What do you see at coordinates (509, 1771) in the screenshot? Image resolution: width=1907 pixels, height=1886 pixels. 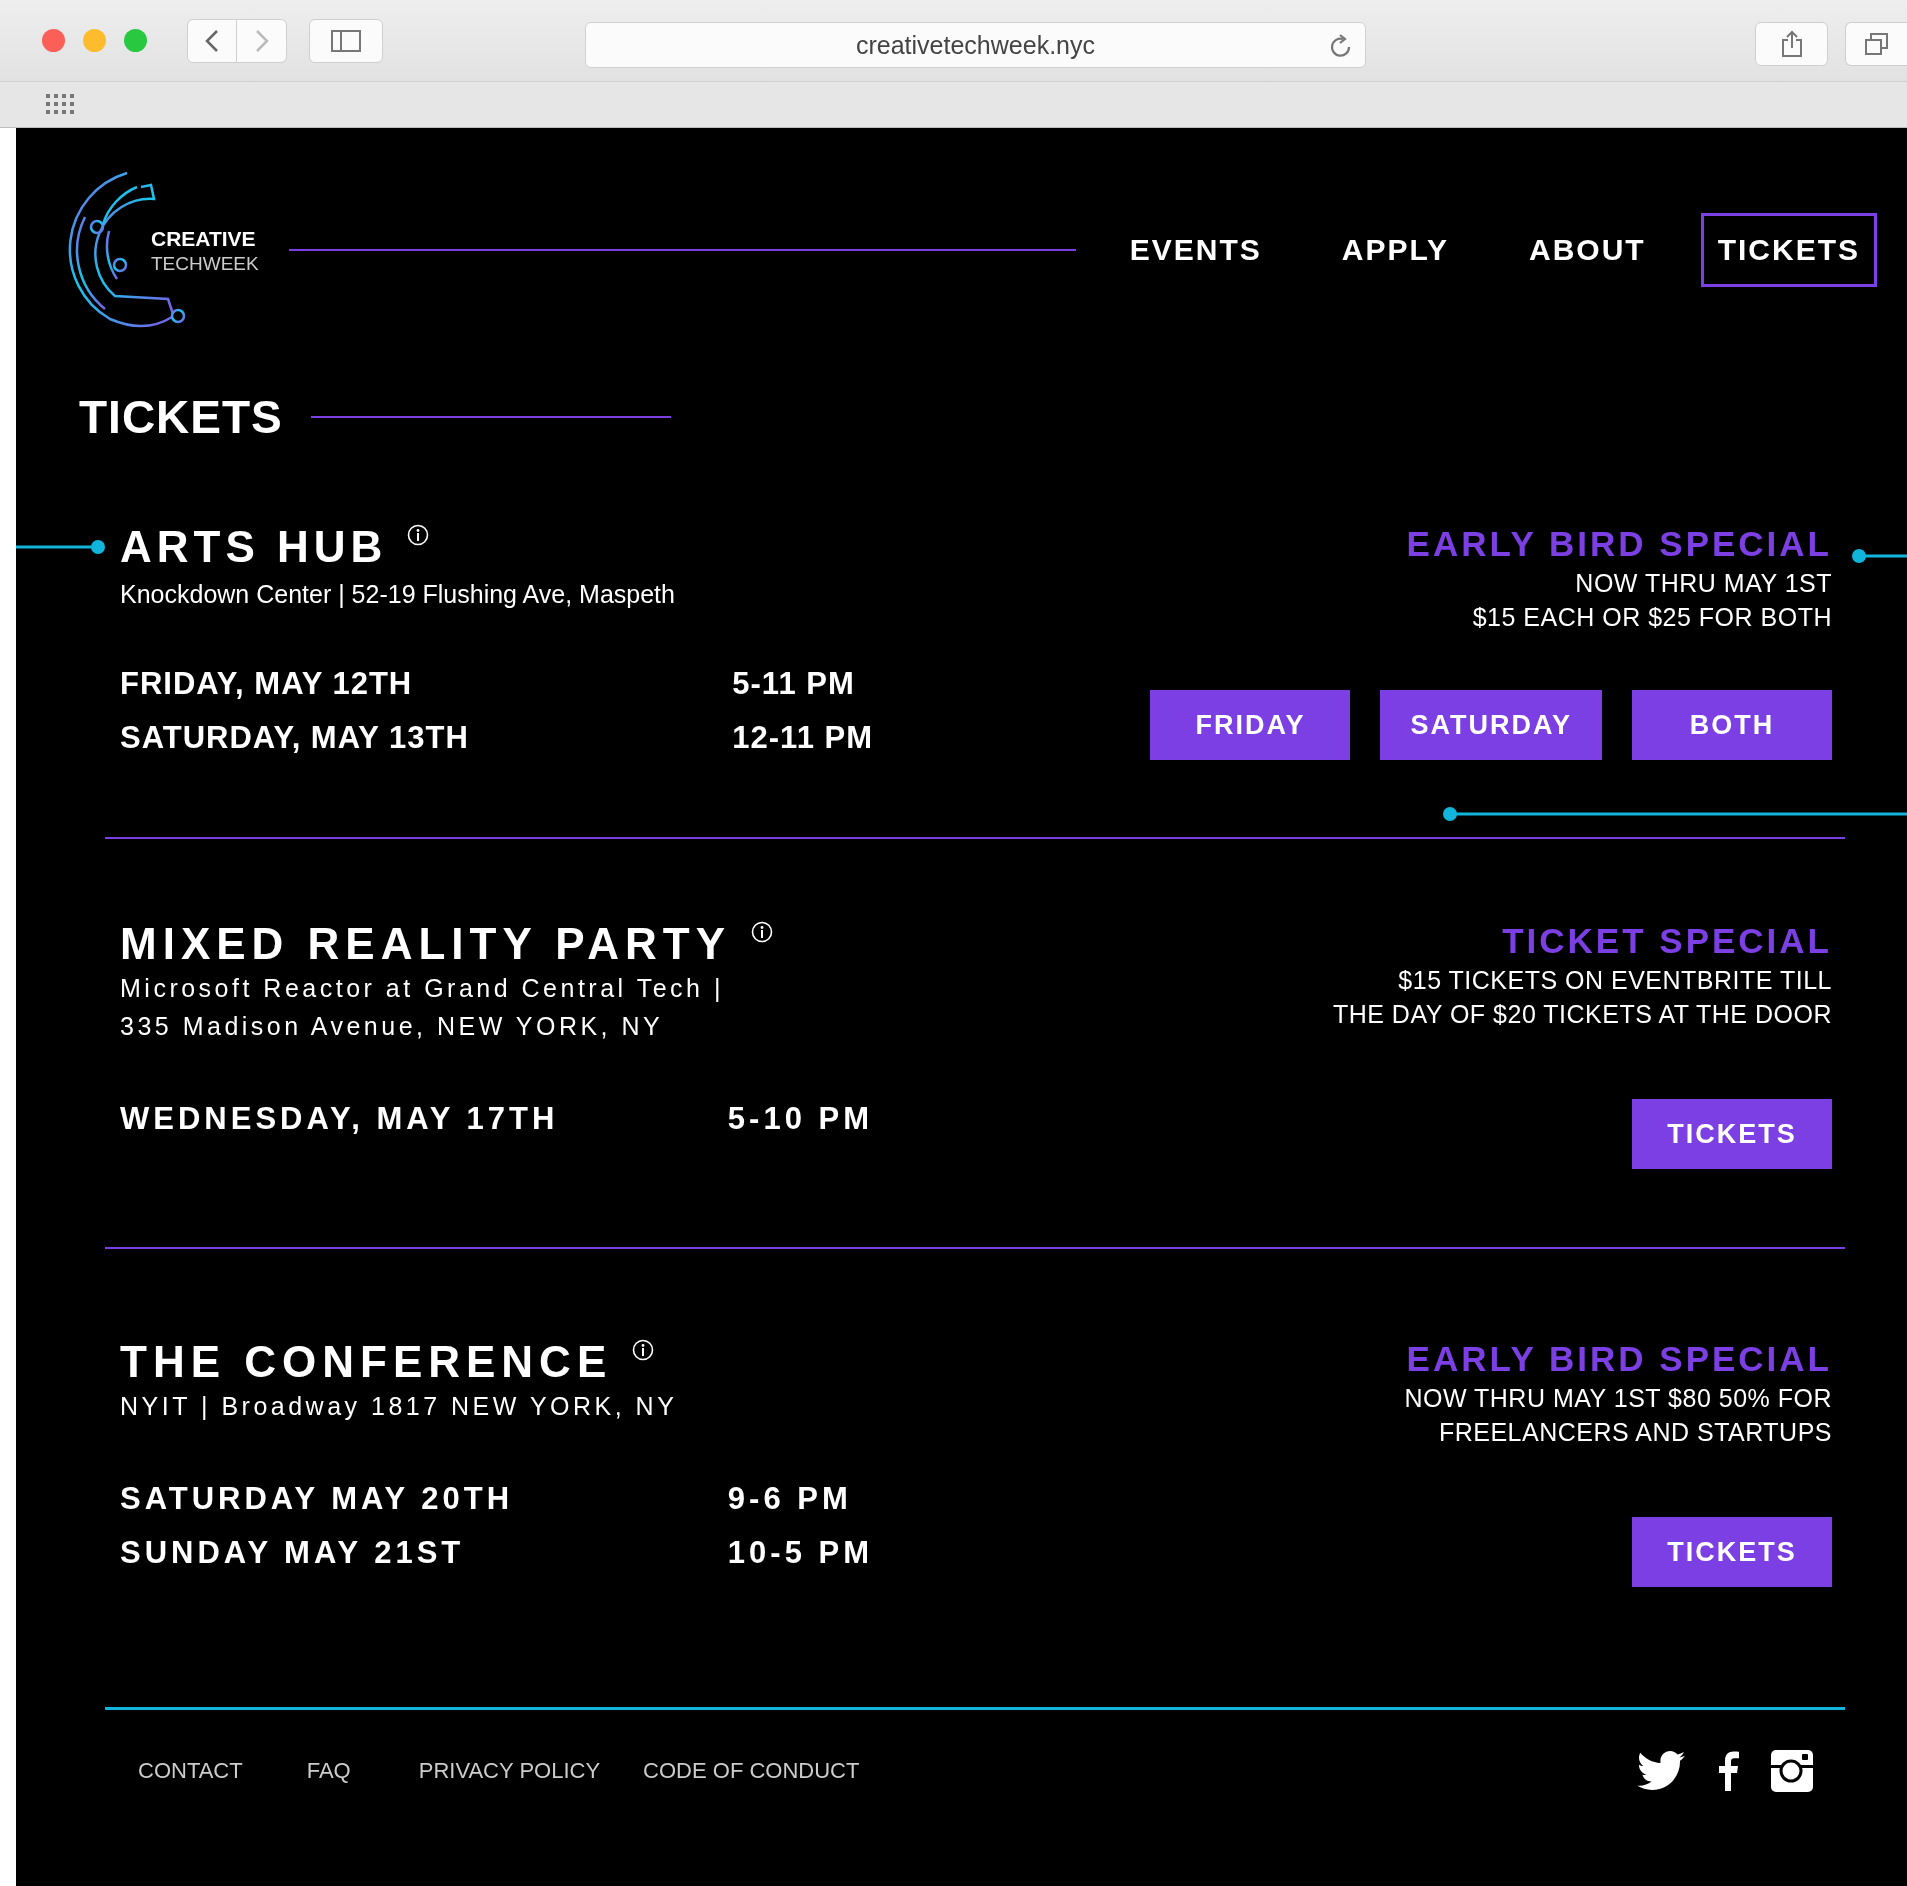 I see `footer-link: PRIVACY POLICY` at bounding box center [509, 1771].